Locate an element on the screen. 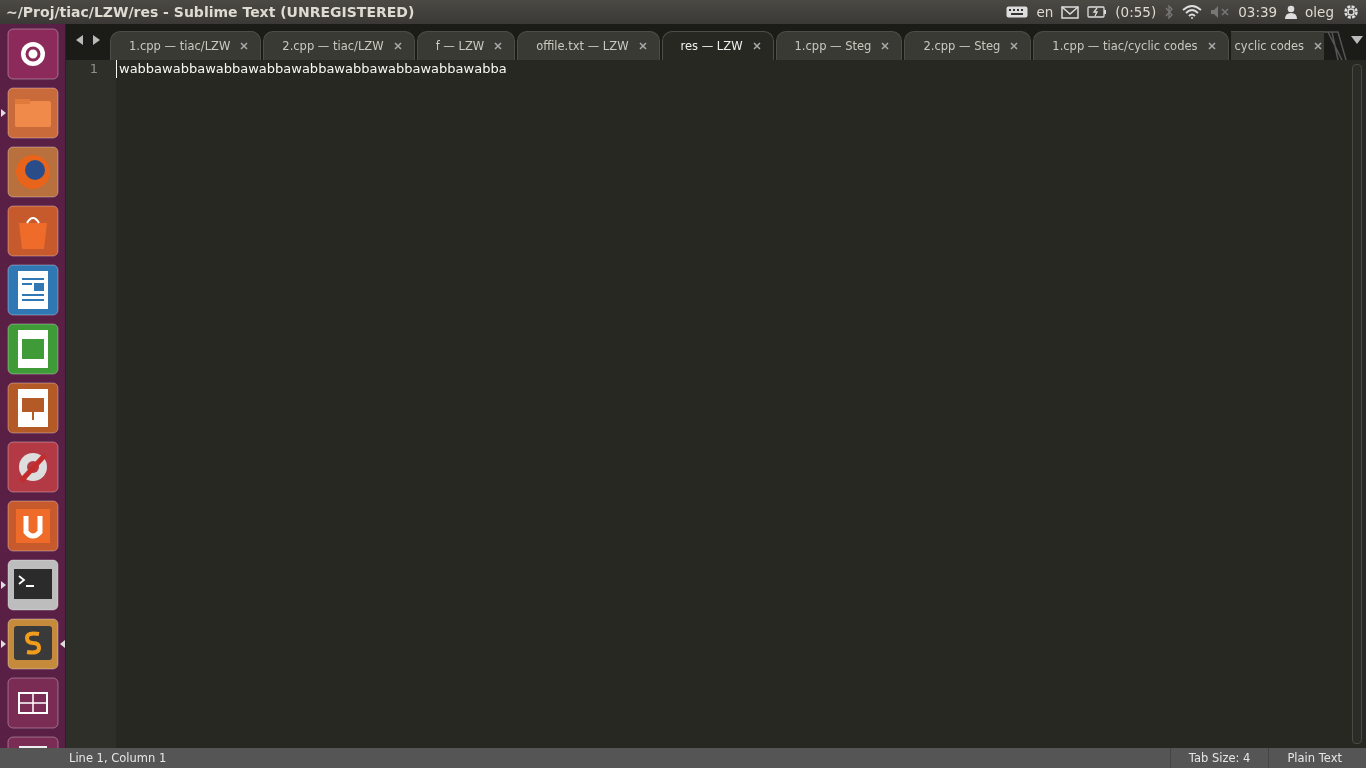 The image size is (1366, 768). window-title: ~/Proj/tiac/LZW/res - Sublime Text (UNREGISTERED) is located at coordinates (210, 12).